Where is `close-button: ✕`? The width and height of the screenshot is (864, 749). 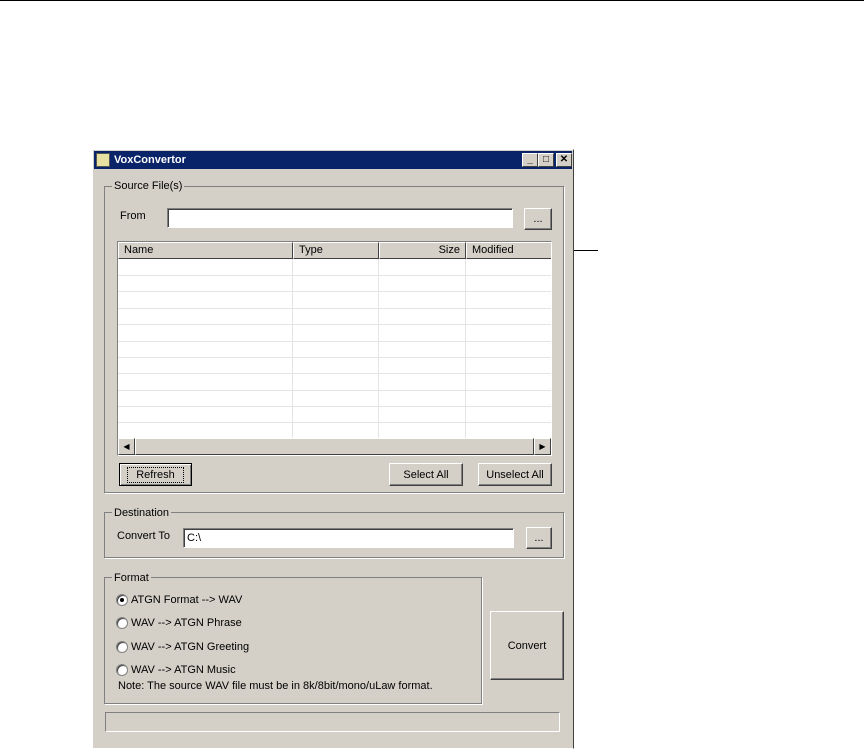
close-button: ✕ is located at coordinates (564, 160).